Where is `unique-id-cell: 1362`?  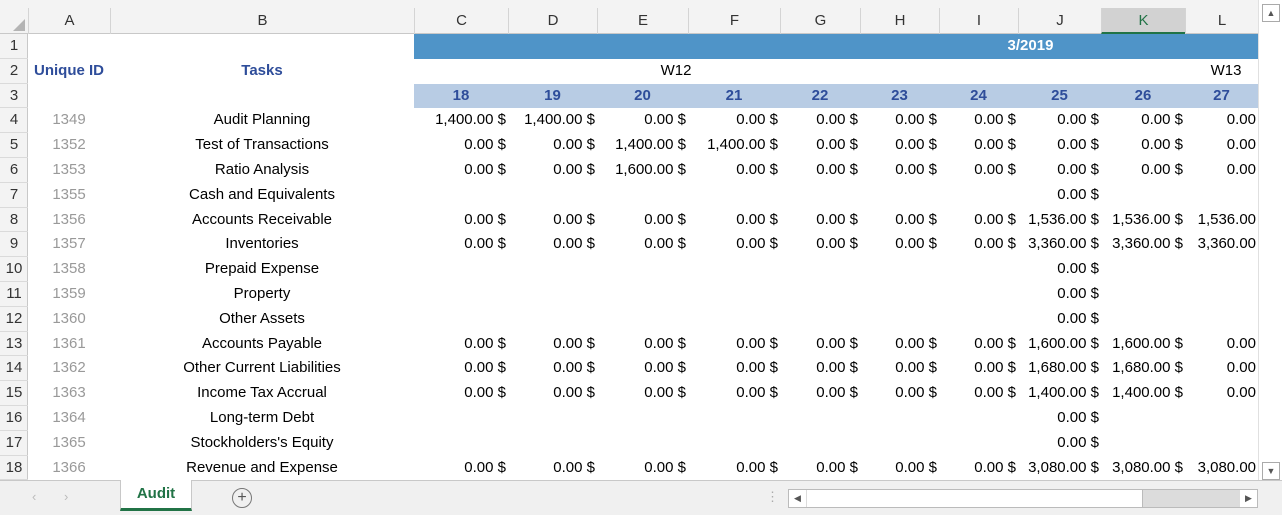
unique-id-cell: 1362 is located at coordinates (69, 368).